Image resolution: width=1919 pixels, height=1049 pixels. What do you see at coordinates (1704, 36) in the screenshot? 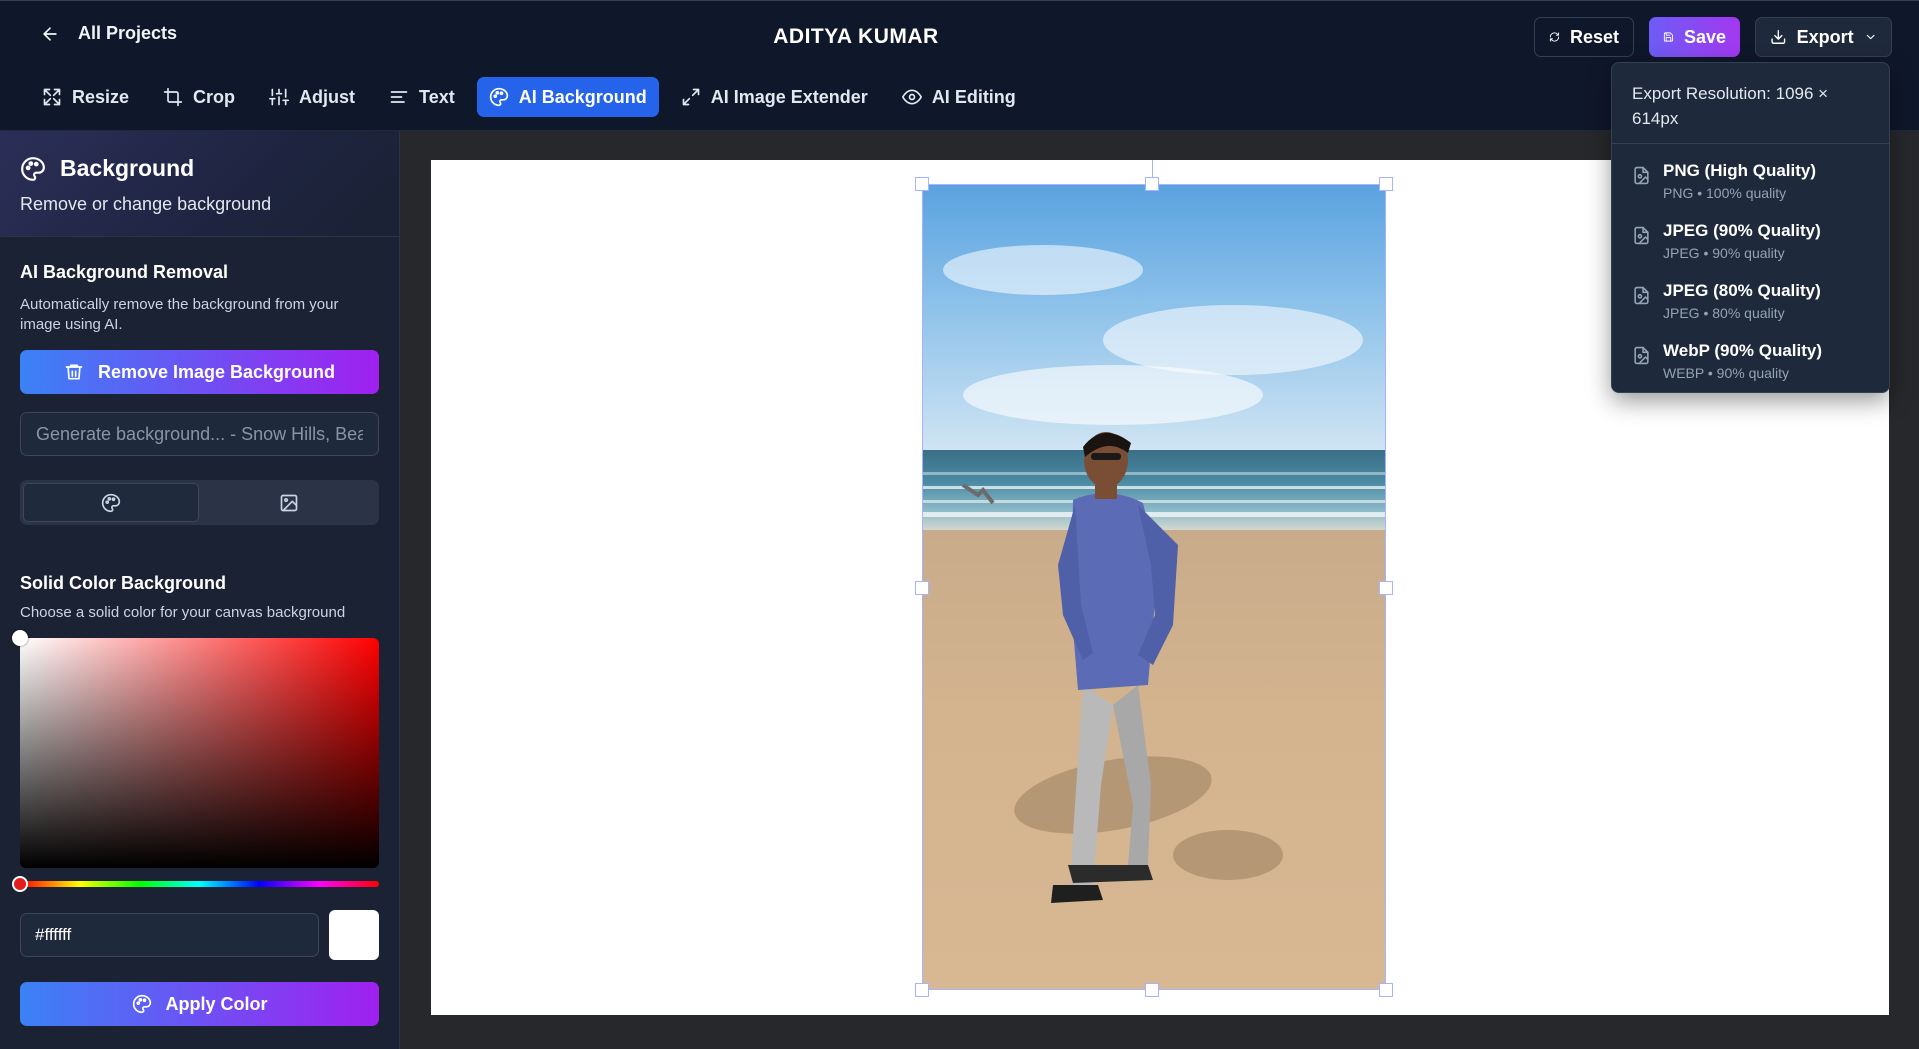
I see `save-label: Save` at bounding box center [1704, 36].